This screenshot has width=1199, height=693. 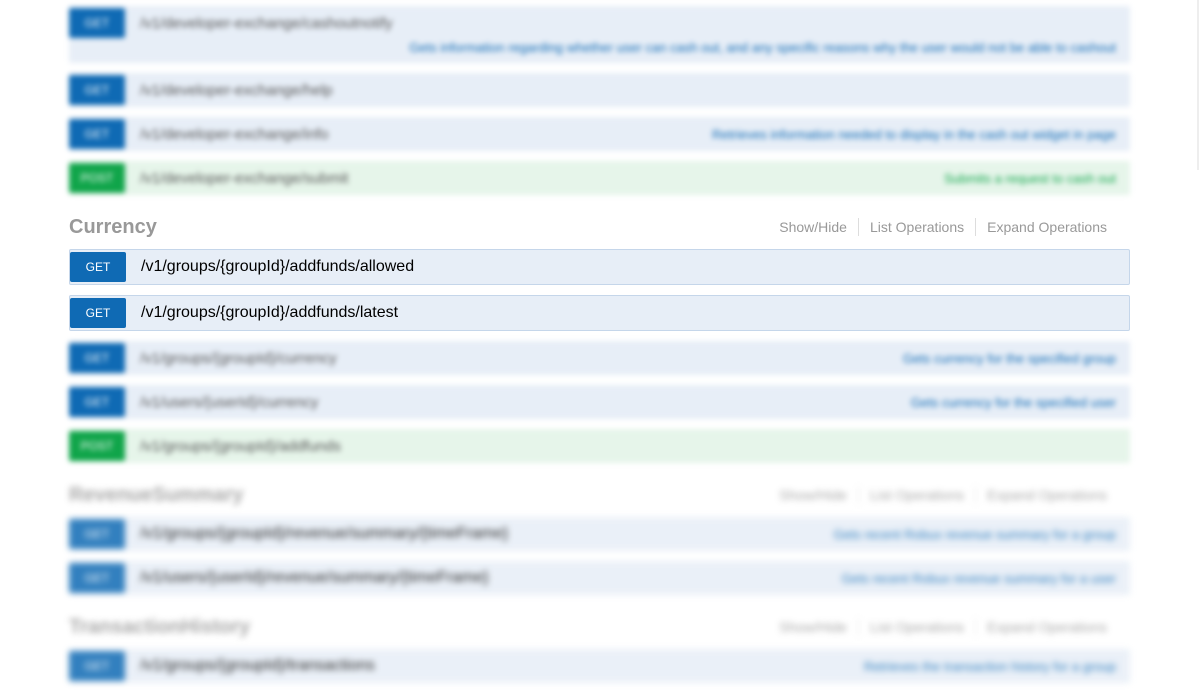 I want to click on operation-path: /v1/groups/{groupId}/addfunds/allowed, so click(x=277, y=267).